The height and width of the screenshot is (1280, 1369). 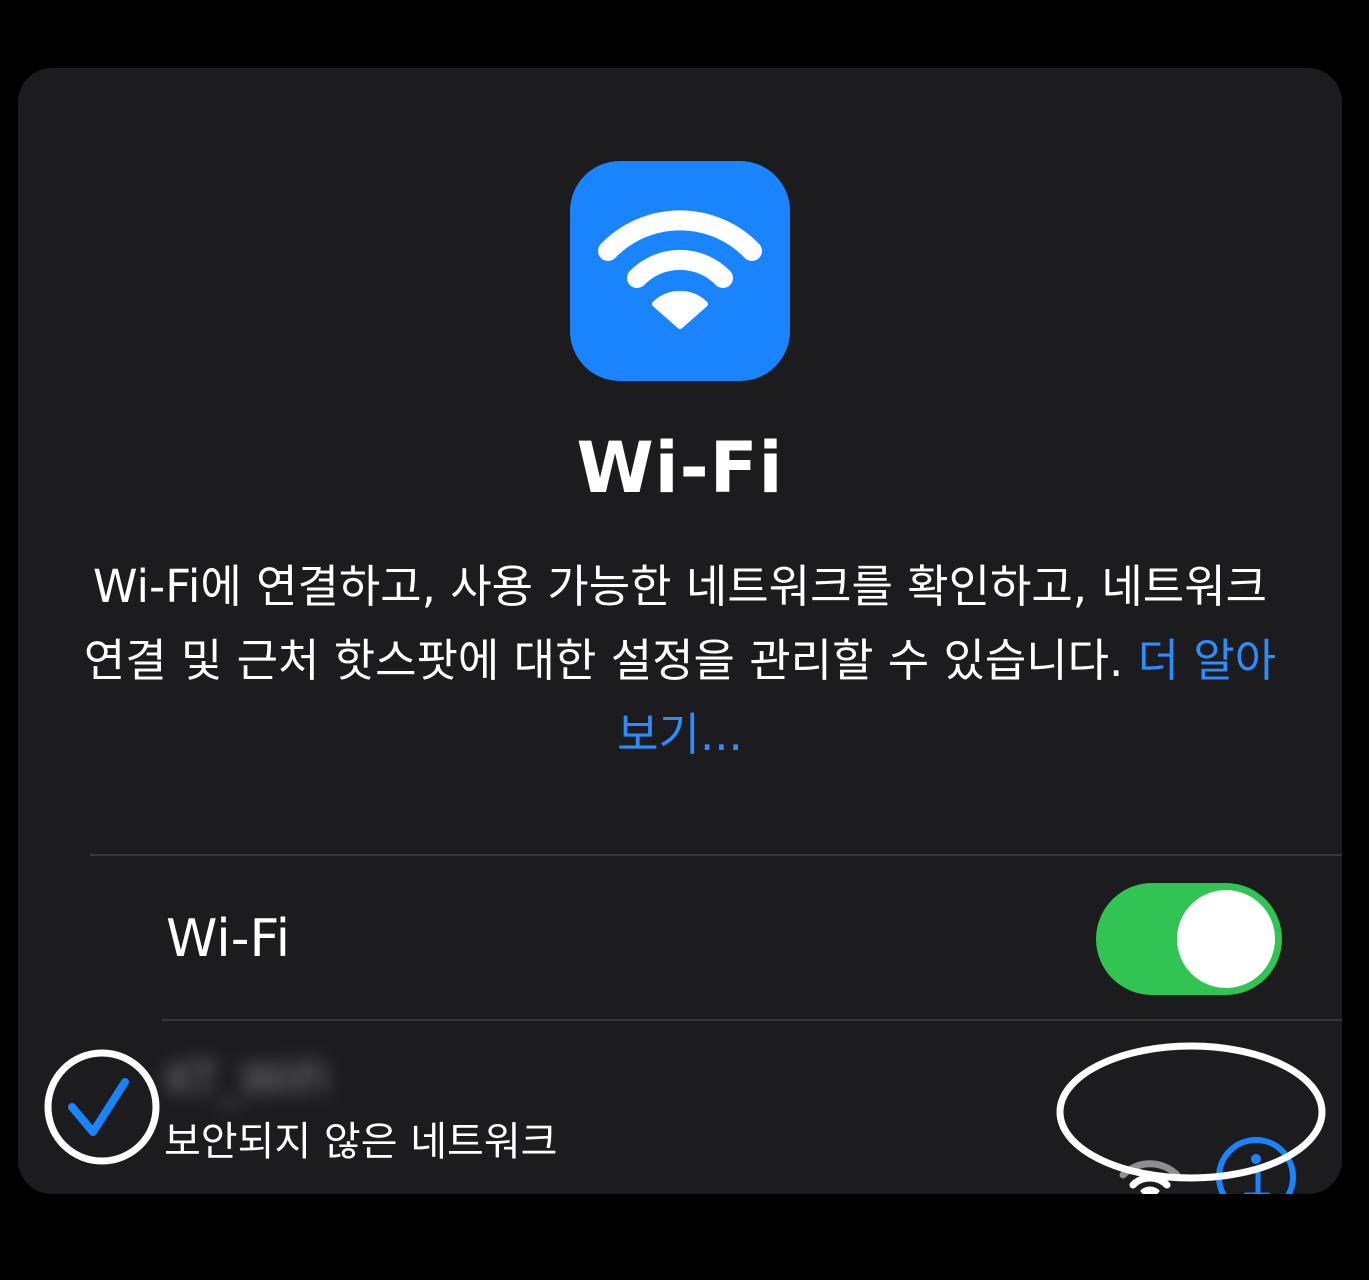 I want to click on page-title: Wi-Fi, so click(x=680, y=468).